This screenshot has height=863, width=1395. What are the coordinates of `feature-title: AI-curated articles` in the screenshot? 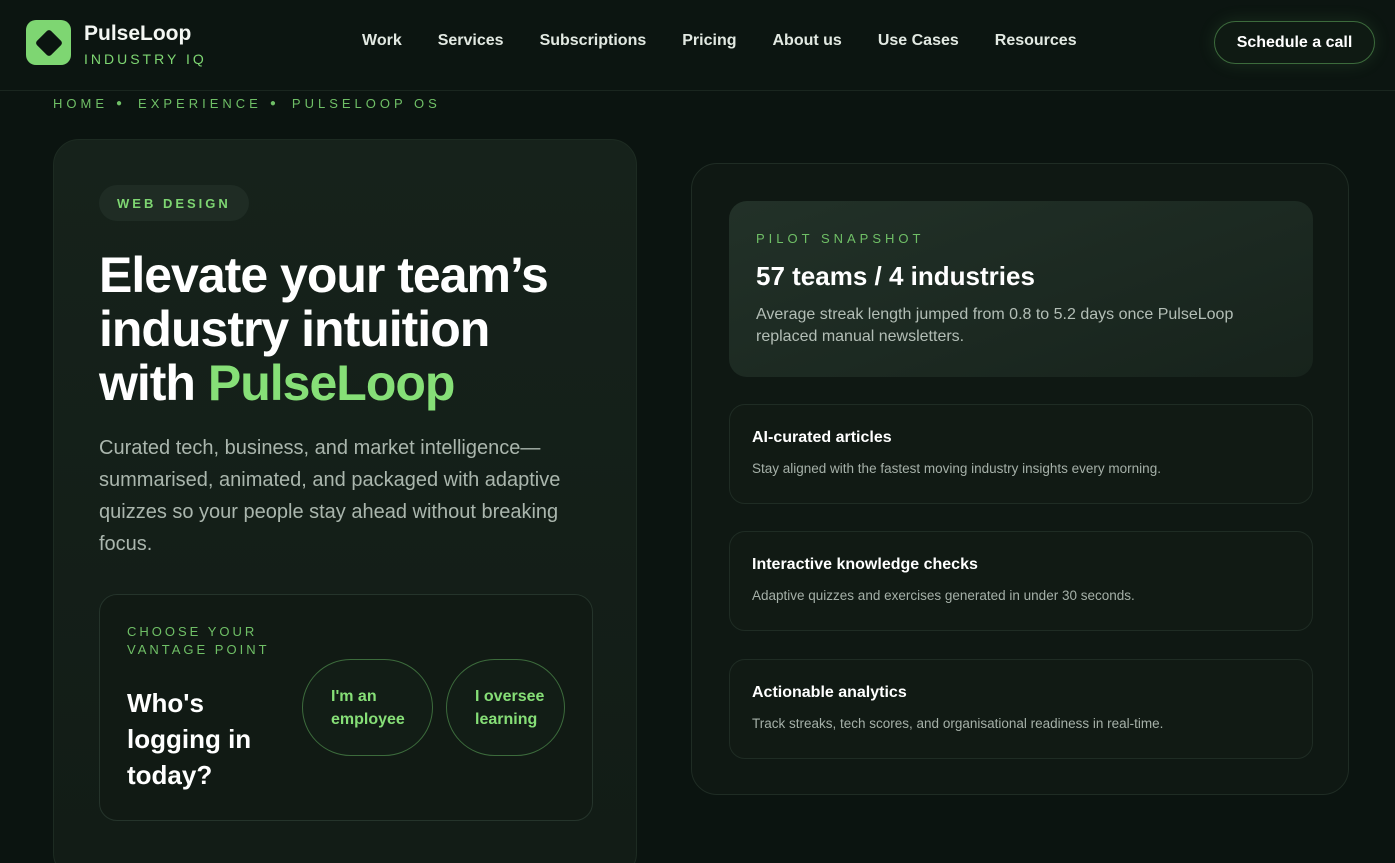 It's located at (822, 437).